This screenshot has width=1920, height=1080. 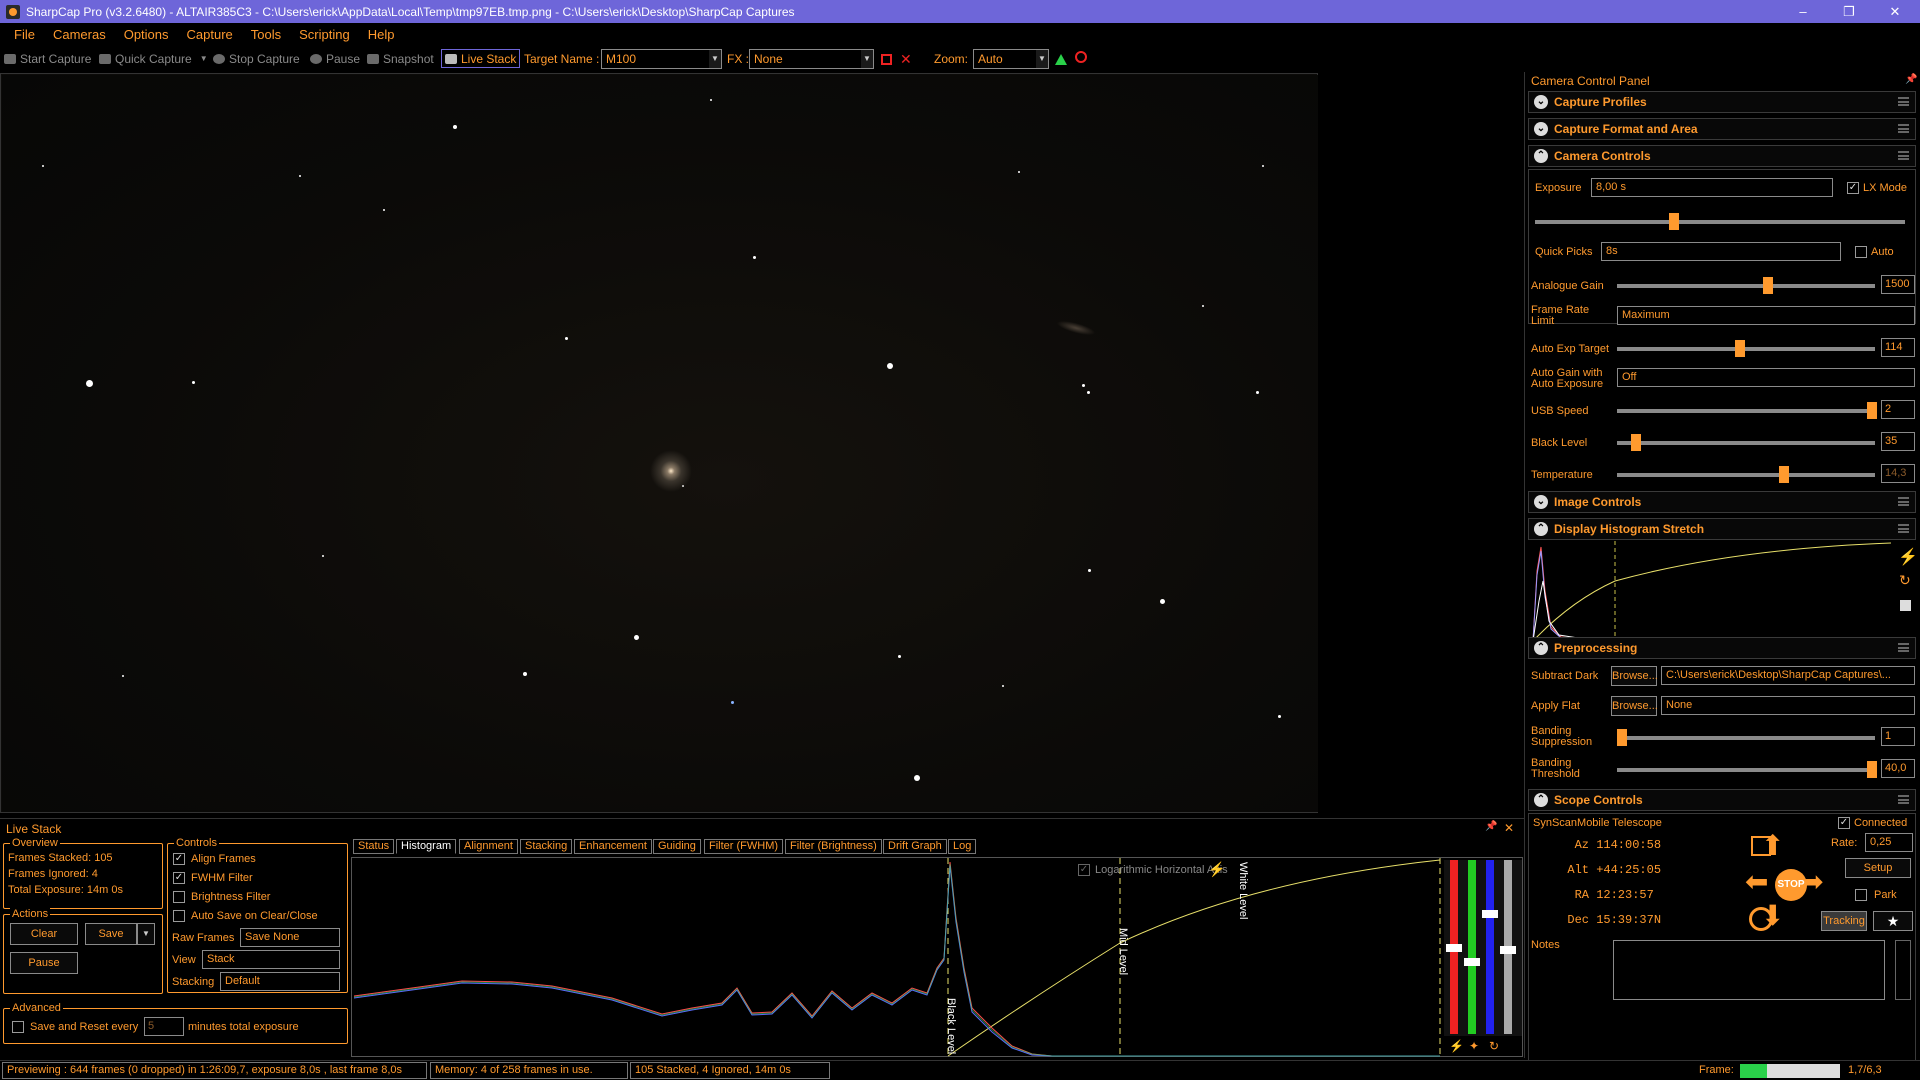 What do you see at coordinates (1746, 442) in the screenshot?
I see `black-level-slider` at bounding box center [1746, 442].